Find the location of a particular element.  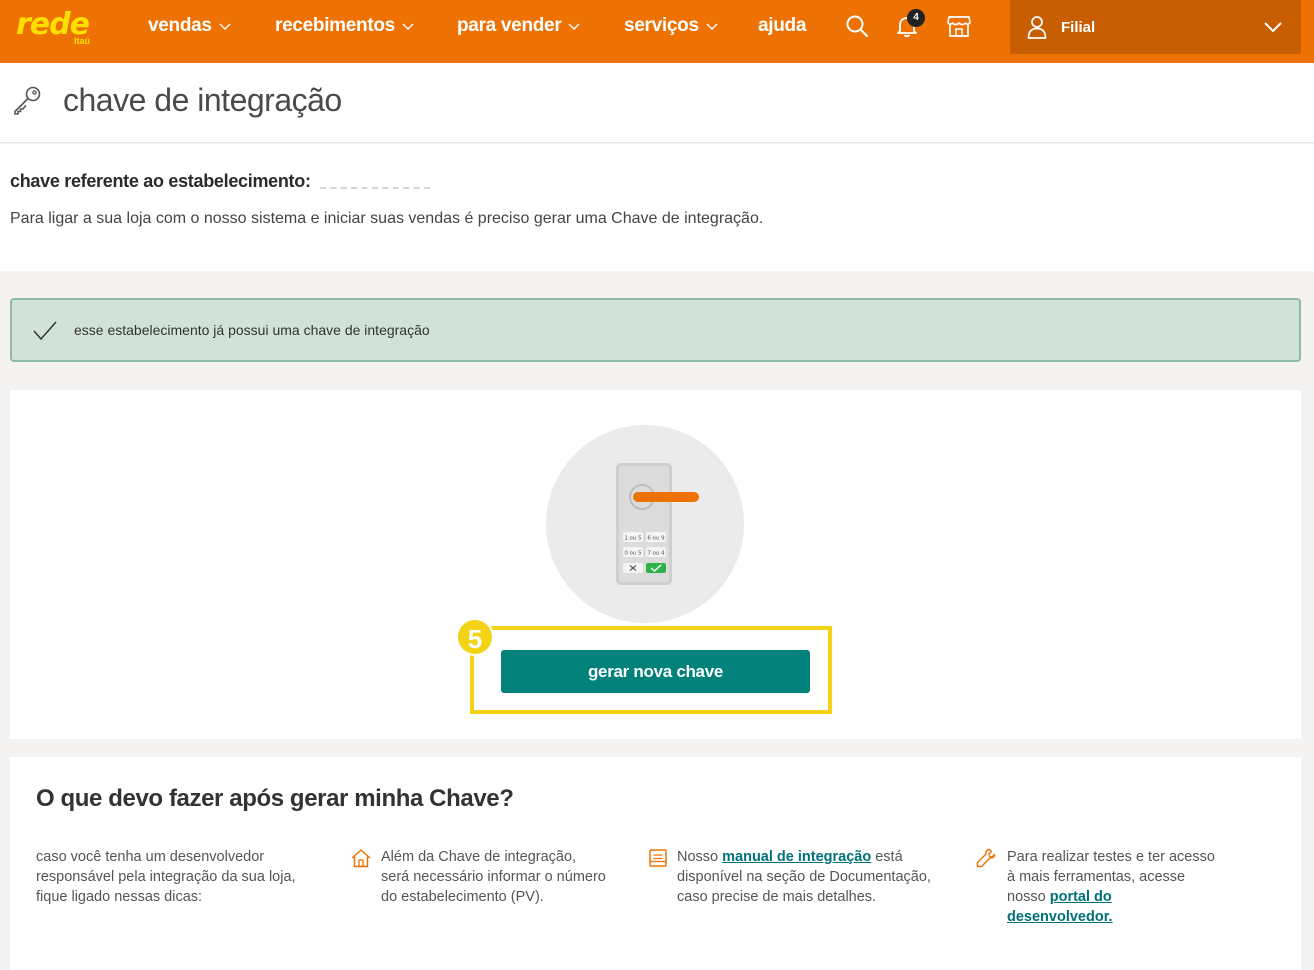

home-icon is located at coordinates (361, 858).